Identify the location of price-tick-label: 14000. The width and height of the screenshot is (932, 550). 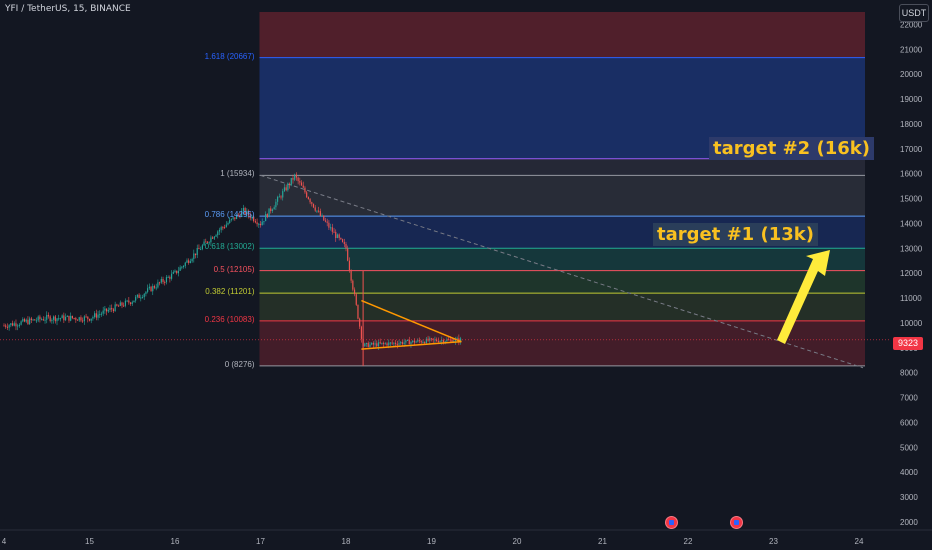
(911, 223).